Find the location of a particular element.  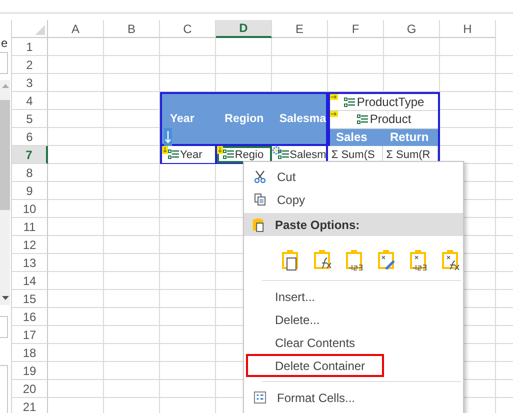

scroll-thumb is located at coordinates (5, 155).